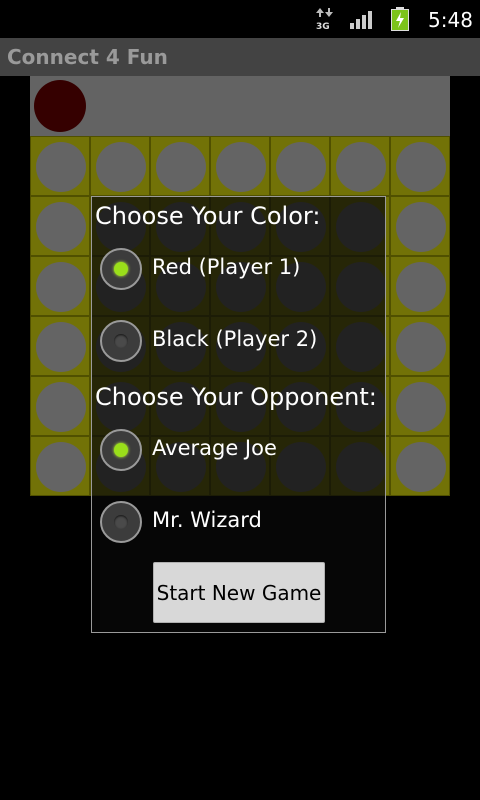 The image size is (480, 800). I want to click on clock: 5:48, so click(450, 20).